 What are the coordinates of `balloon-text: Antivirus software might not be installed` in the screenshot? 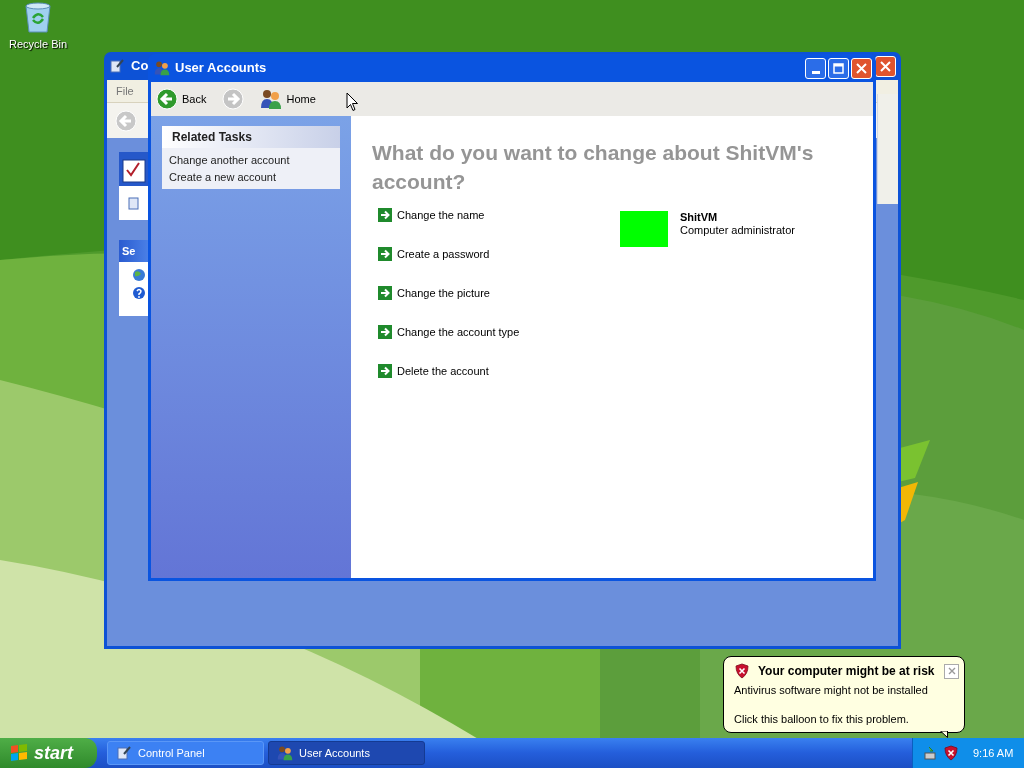 It's located at (831, 690).